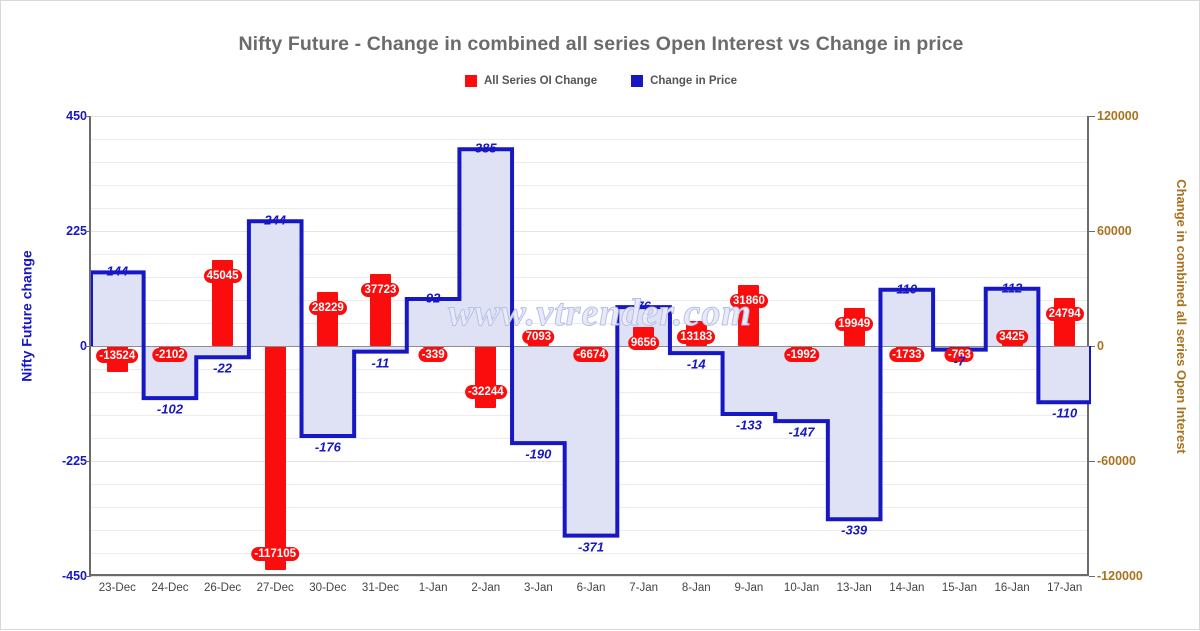  Describe the element at coordinates (637, 81) in the screenshot. I see `legend-swatch-blue` at that location.